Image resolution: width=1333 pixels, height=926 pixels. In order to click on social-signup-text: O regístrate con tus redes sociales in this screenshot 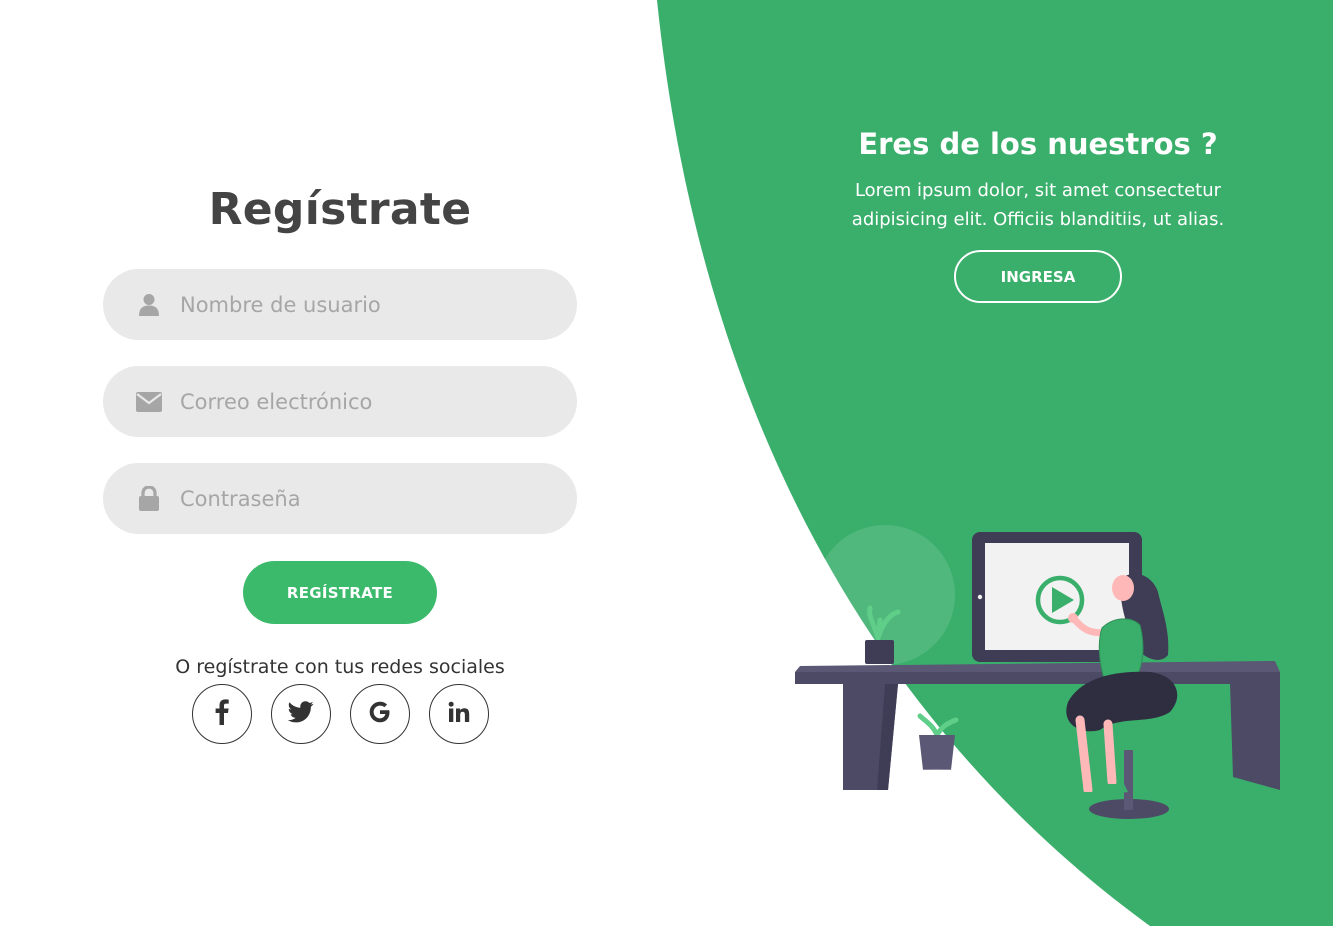, I will do `click(340, 667)`.